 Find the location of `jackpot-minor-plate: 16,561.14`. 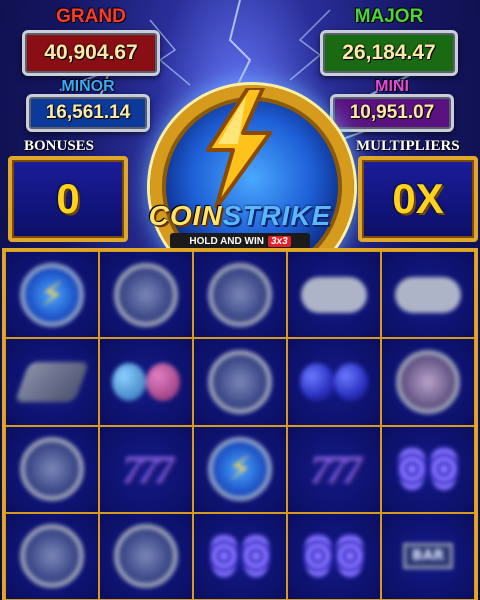

jackpot-minor-plate: 16,561.14 is located at coordinates (88, 113).